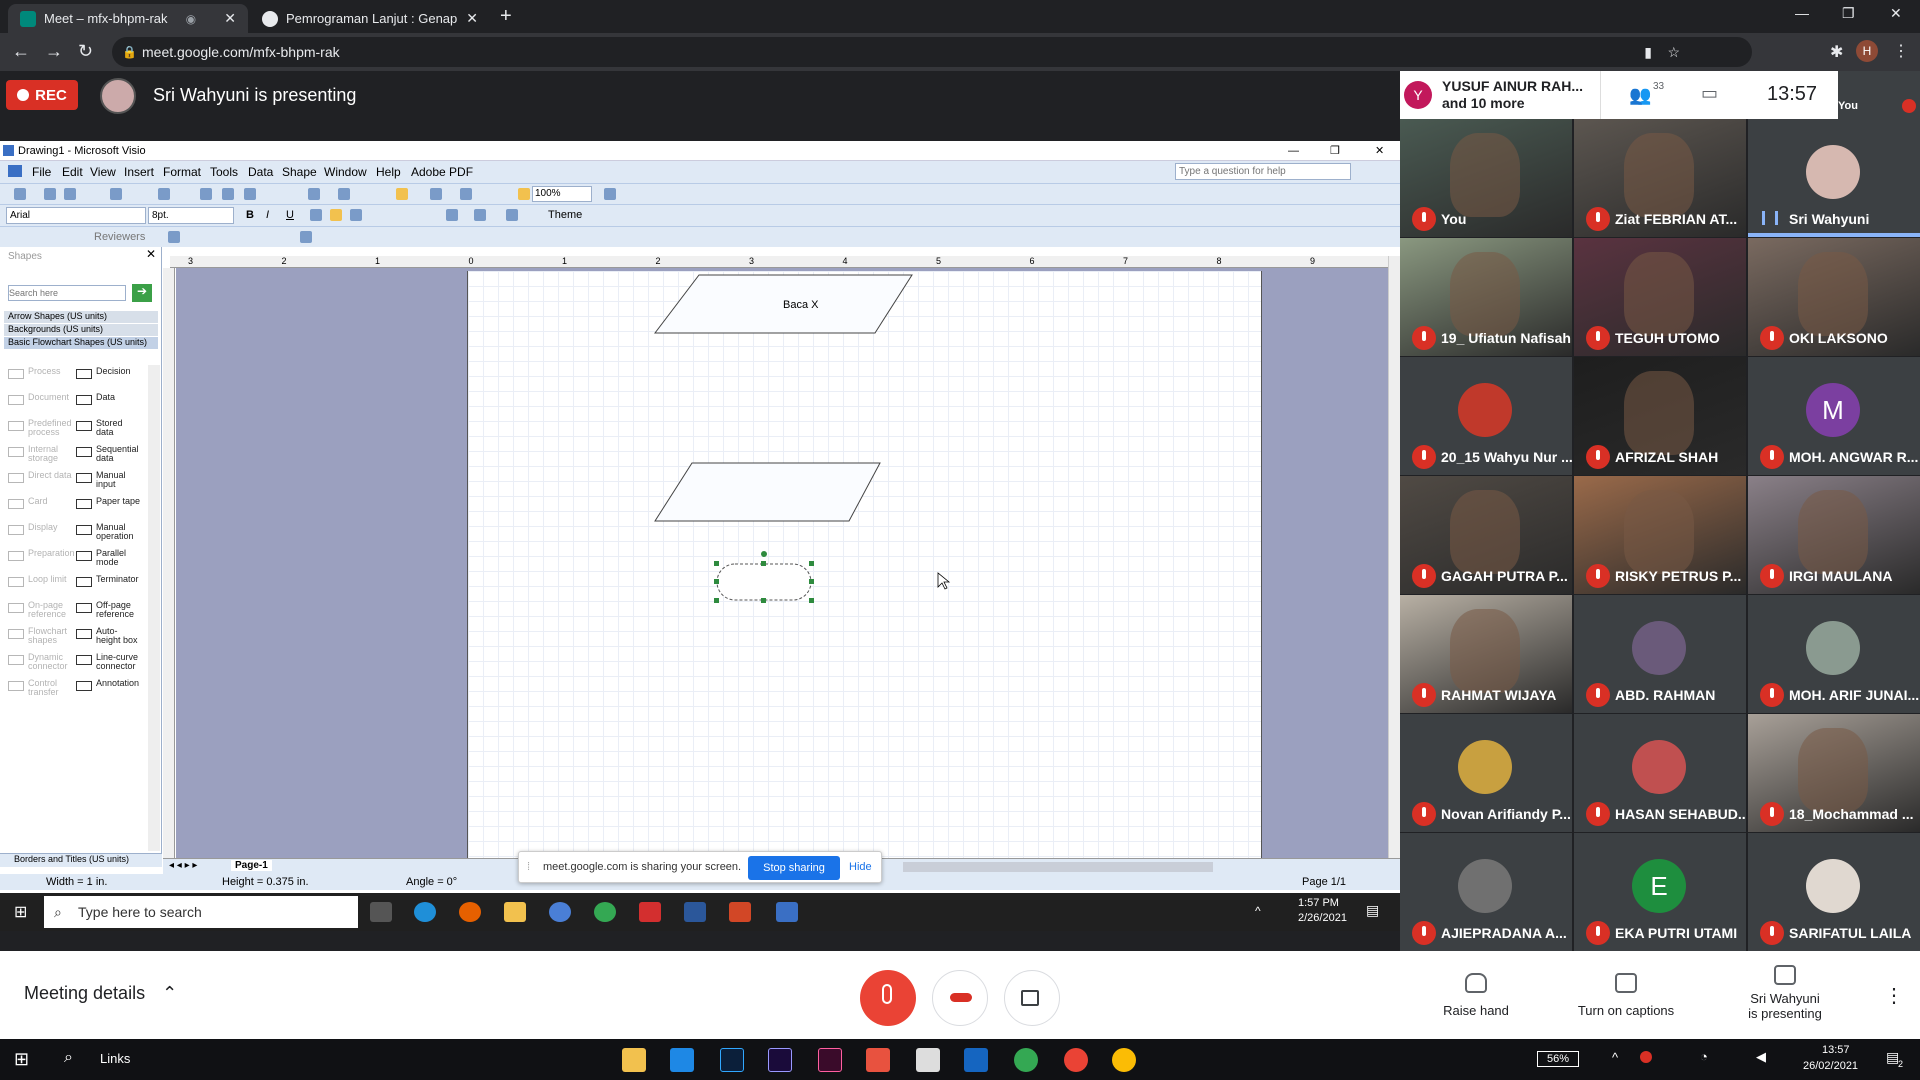  I want to click on markup-icon, so click(306, 237).